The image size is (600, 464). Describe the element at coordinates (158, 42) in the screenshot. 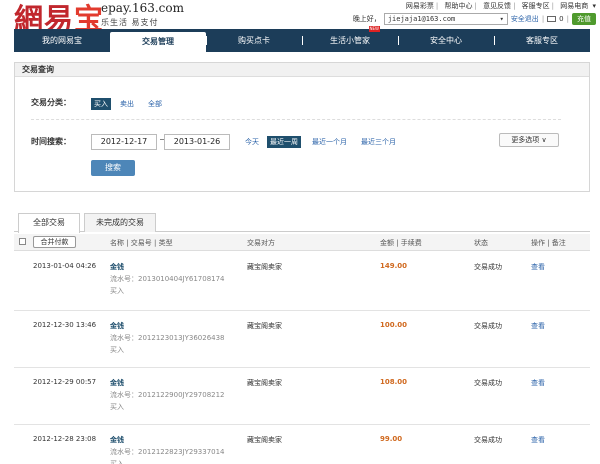

I see `nav-item-transactions: 交易管理` at that location.